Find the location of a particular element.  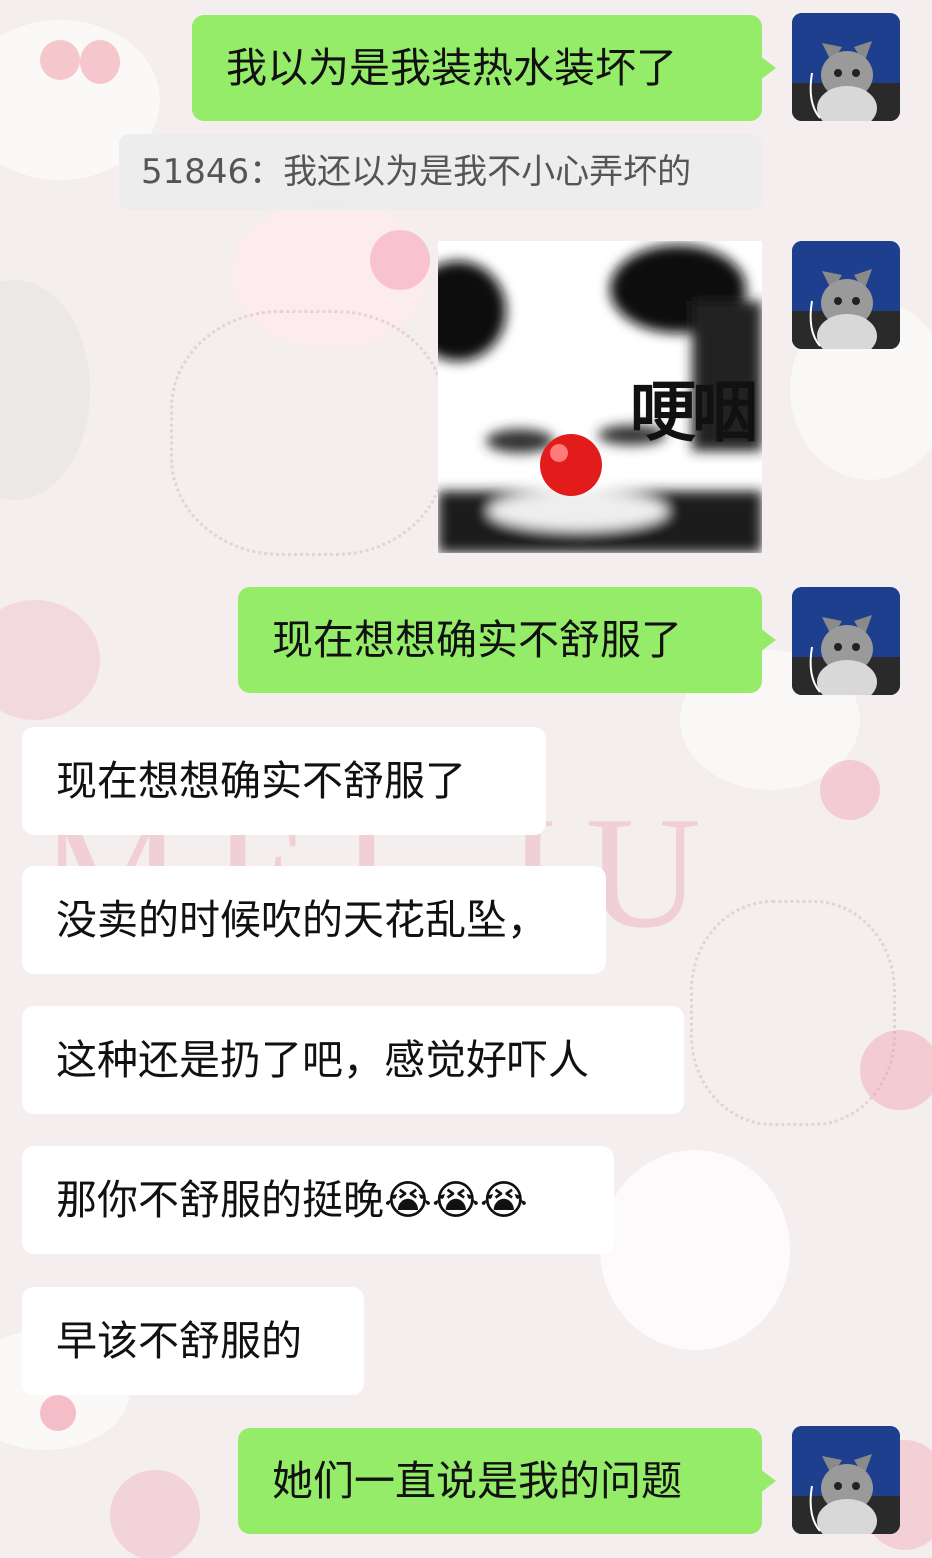

quote-text: 51846：我还以为是我不小心弄坏的 is located at coordinates (416, 172).